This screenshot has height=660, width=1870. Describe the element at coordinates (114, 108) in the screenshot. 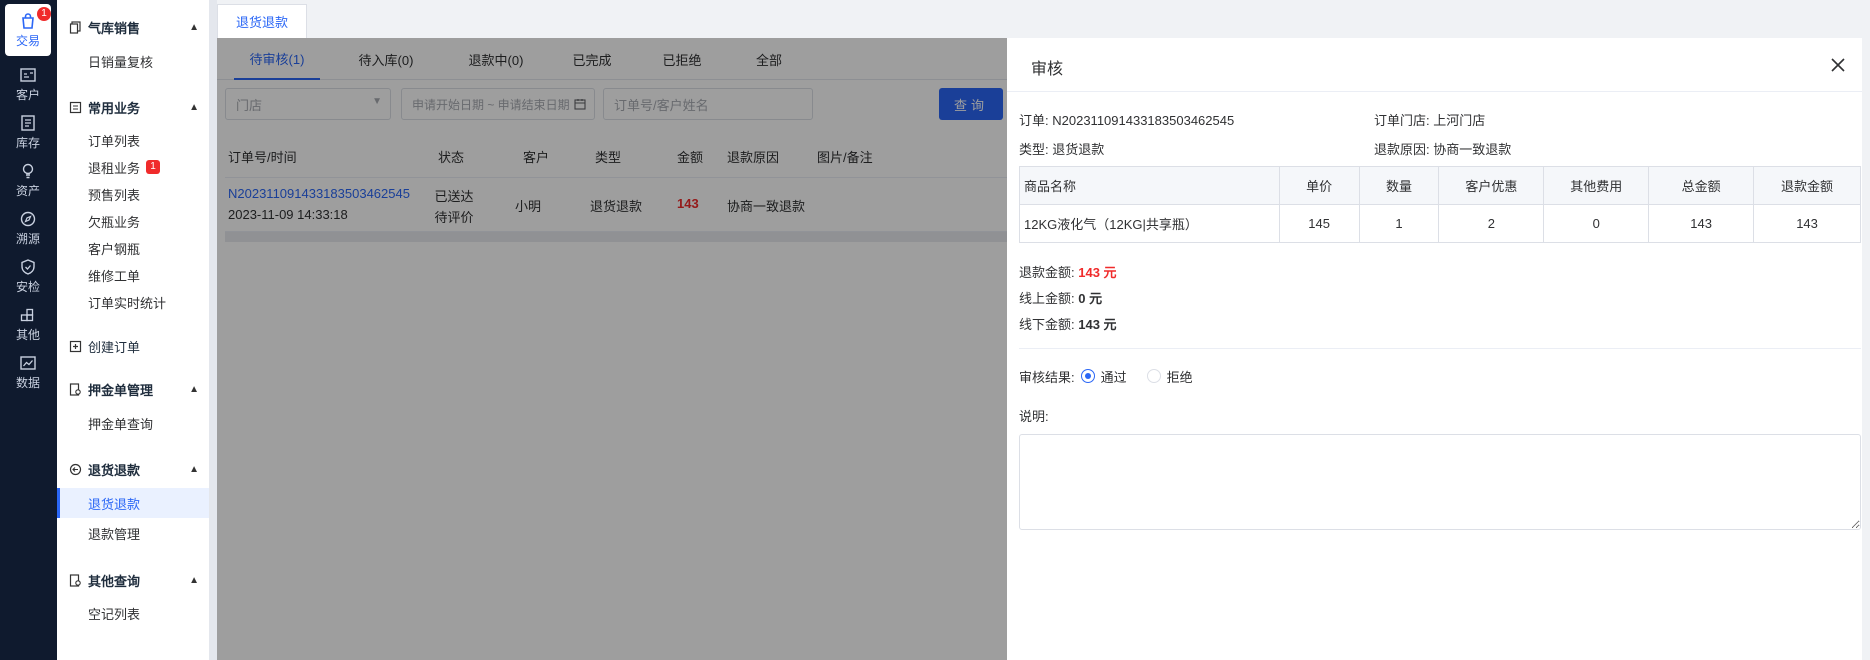

I see `menu-group-label: 常用业务` at that location.